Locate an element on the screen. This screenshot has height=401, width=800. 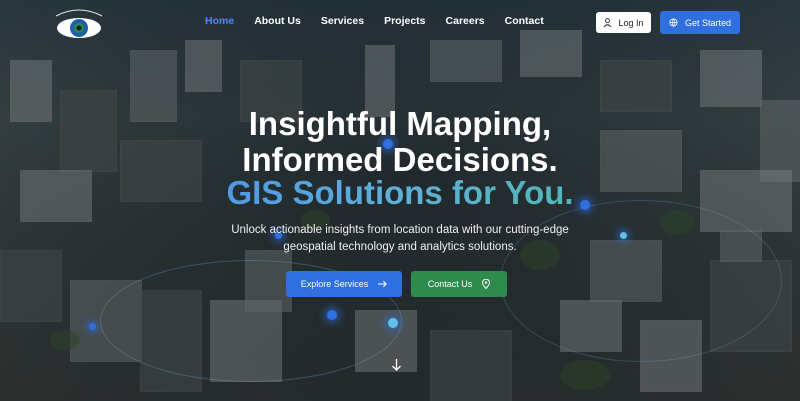
login-button: Log In is located at coordinates (623, 22).